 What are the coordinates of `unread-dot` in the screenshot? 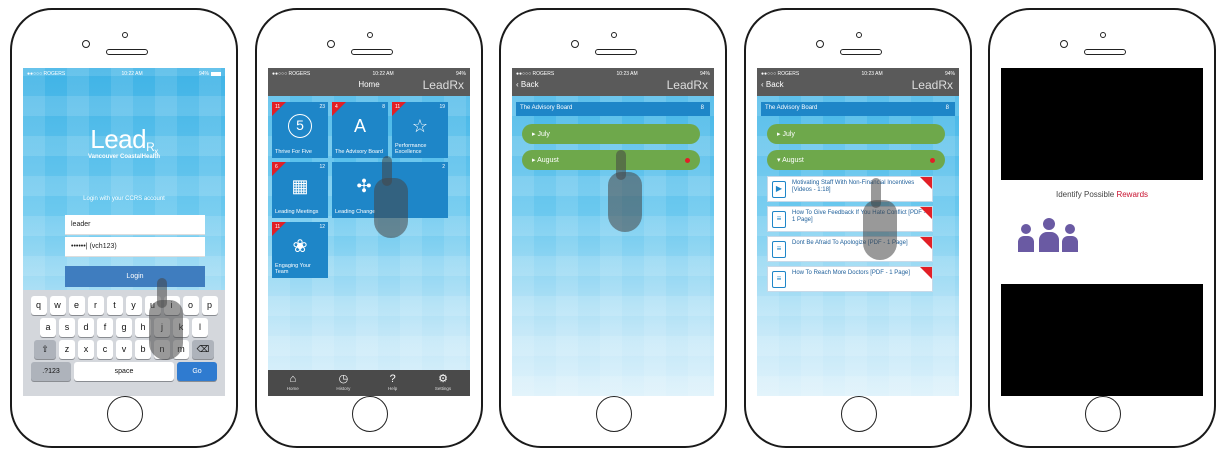 It's located at (687, 160).